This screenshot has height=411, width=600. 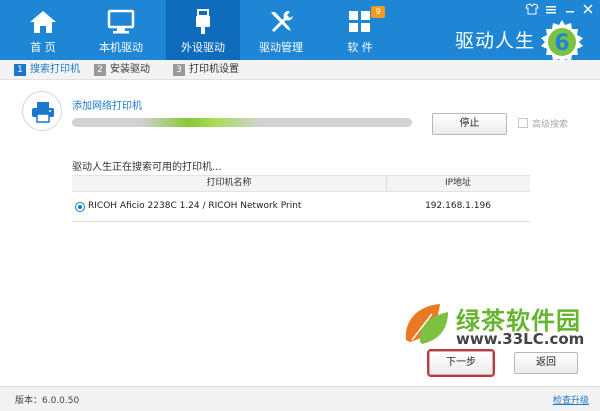 What do you see at coordinates (43, 47) in the screenshot?
I see `nav-home-label: 首 页` at bounding box center [43, 47].